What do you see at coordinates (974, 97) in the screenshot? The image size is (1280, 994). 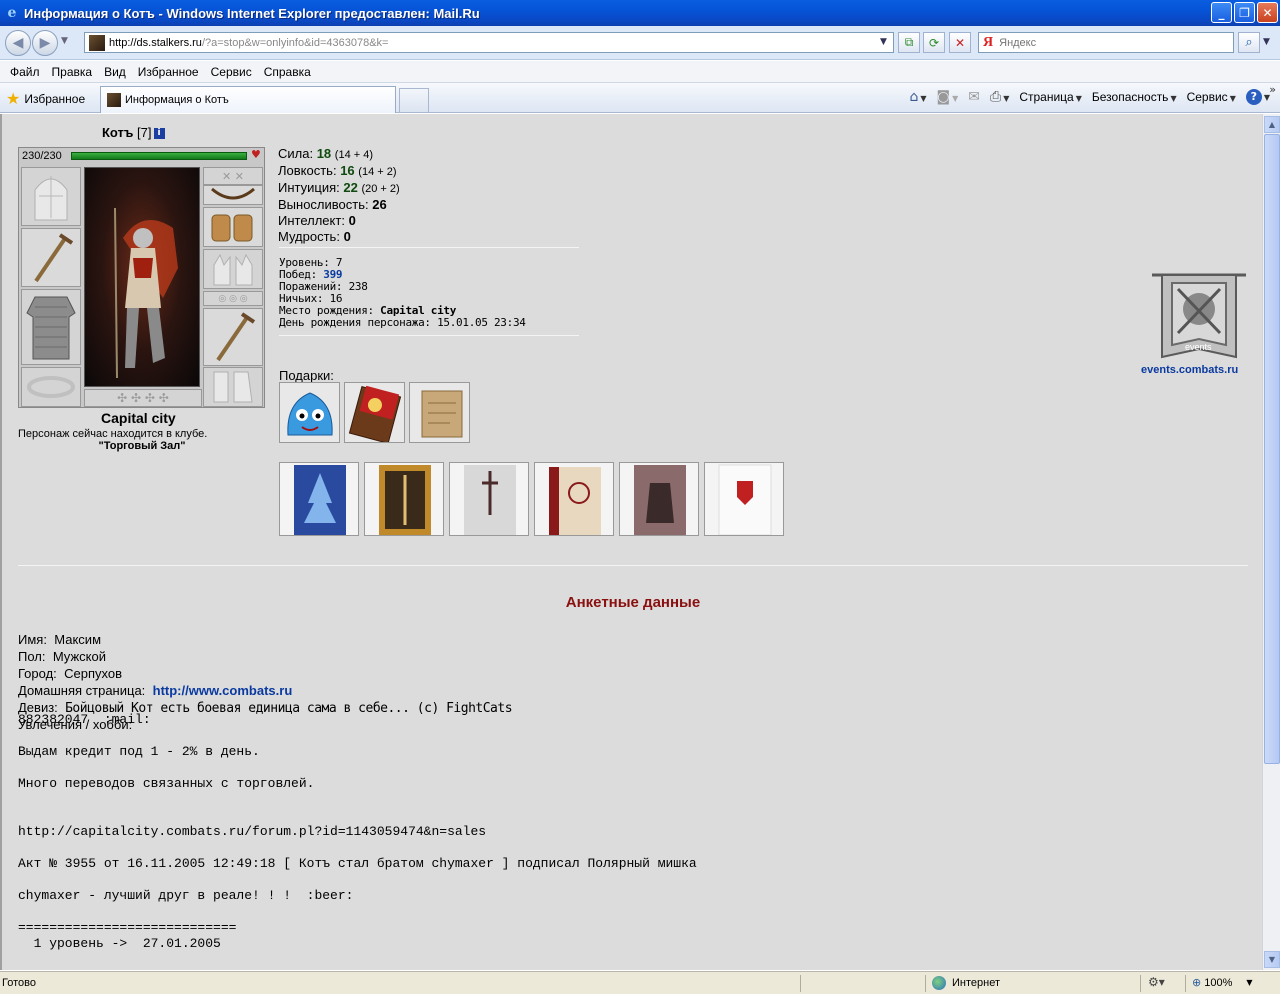 I see `mail-button: ✉` at bounding box center [974, 97].